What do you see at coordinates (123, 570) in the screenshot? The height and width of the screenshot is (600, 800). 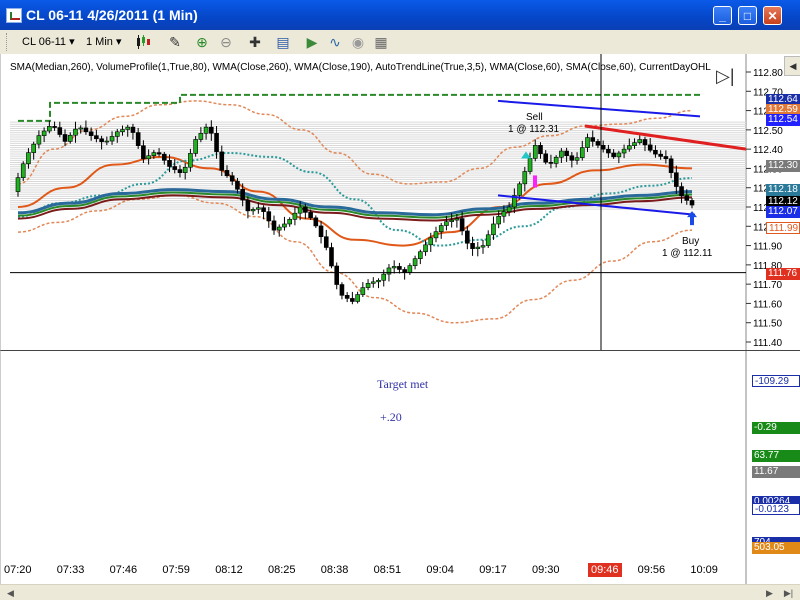 I see `time-tick-label: 07:46` at bounding box center [123, 570].